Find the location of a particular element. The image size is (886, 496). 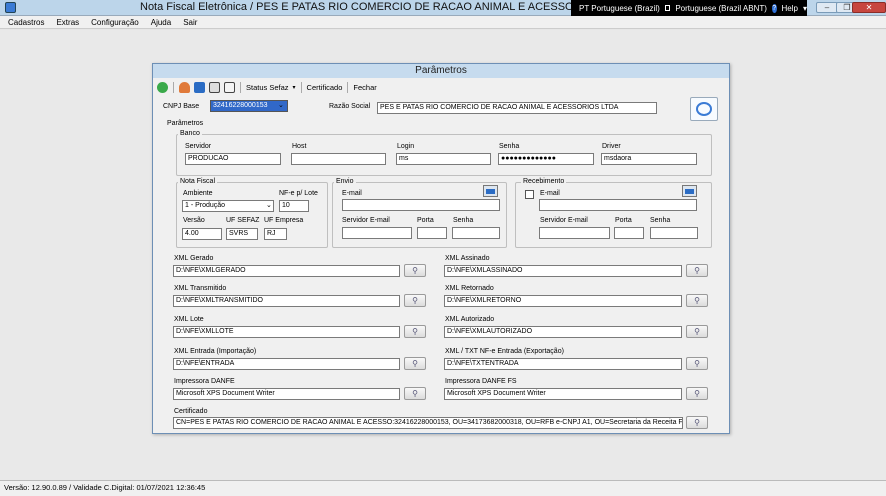

xml-txt-search-button: ⚲ is located at coordinates (697, 363).